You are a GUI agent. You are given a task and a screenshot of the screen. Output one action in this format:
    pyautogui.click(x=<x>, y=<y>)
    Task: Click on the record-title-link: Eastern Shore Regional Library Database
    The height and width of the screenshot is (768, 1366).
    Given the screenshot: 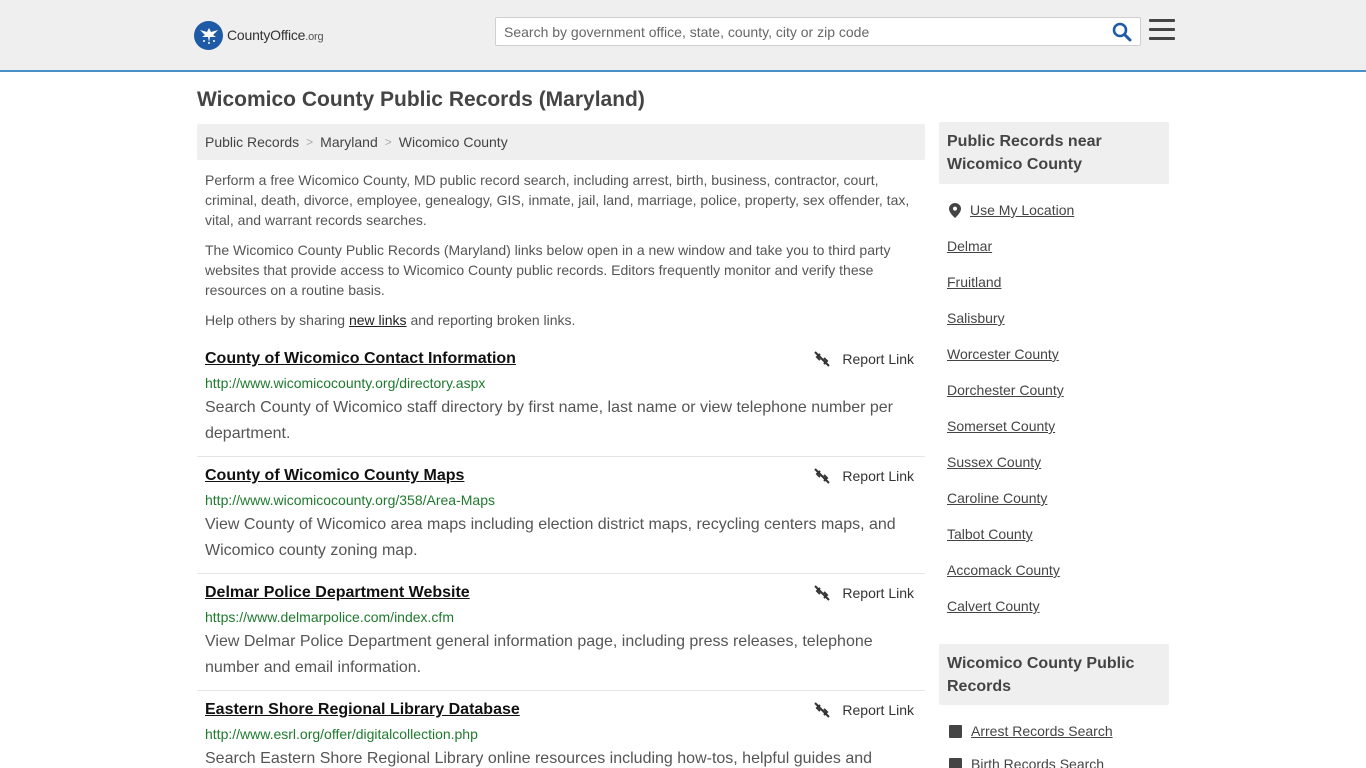 What is the action you would take?
    pyautogui.click(x=362, y=710)
    